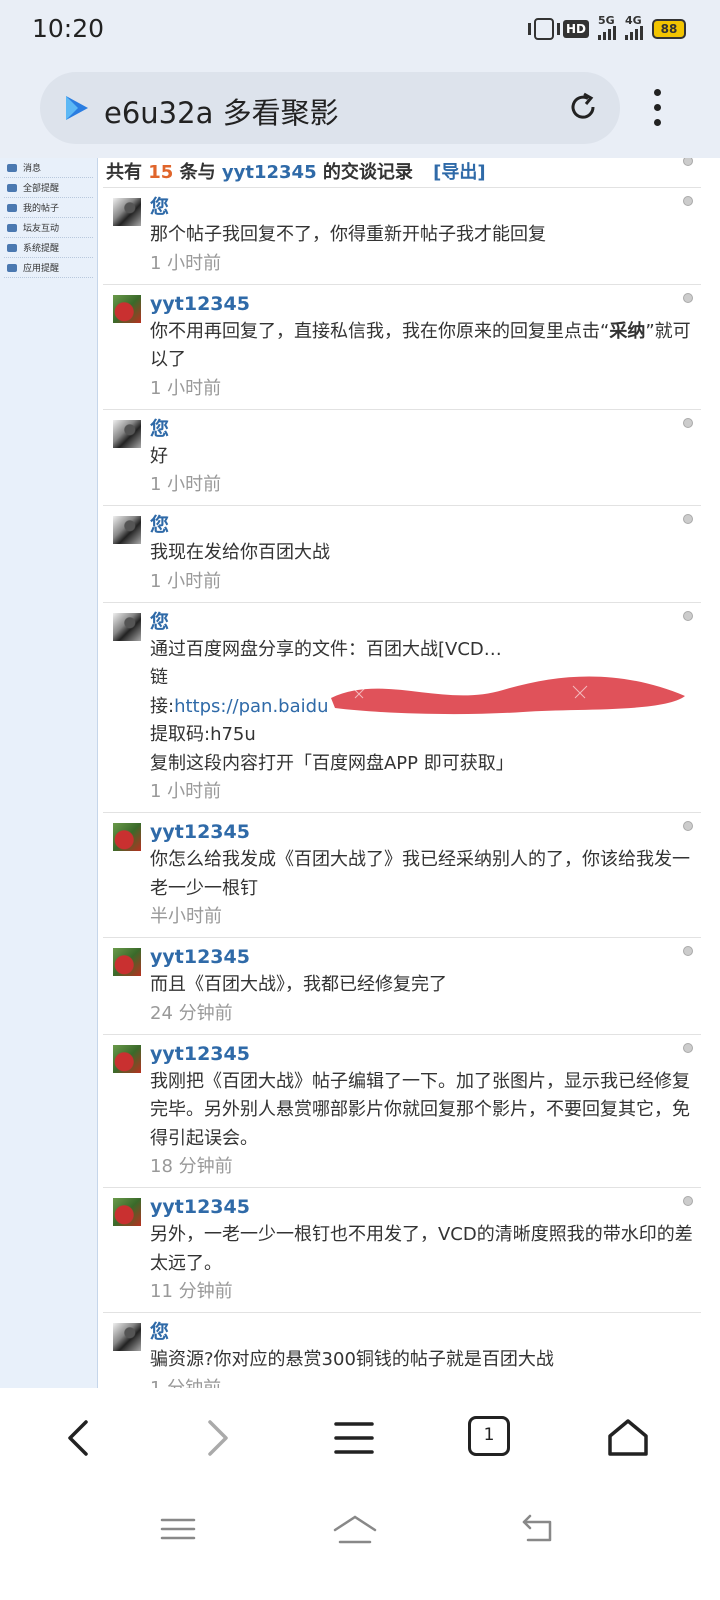 The image size is (720, 1600). What do you see at coordinates (41, 209) in the screenshot?
I see `sidebar-item-label: 我的帖子` at bounding box center [41, 209].